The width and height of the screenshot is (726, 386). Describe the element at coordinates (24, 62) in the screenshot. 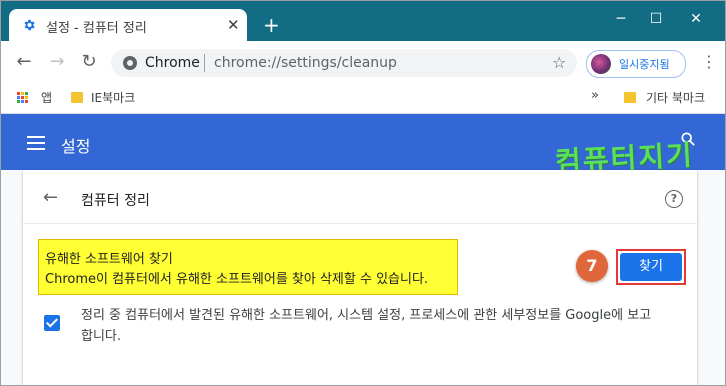

I see `back-button: ←` at that location.